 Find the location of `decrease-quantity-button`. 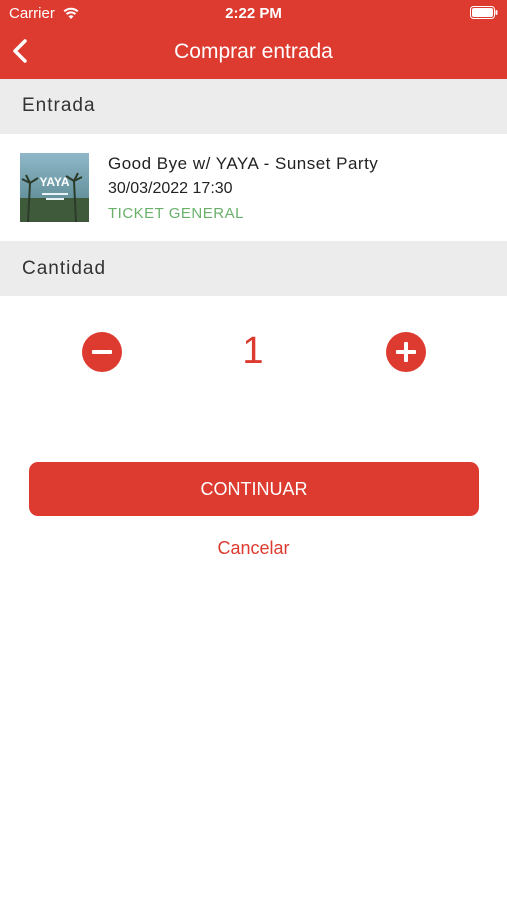

decrease-quantity-button is located at coordinates (102, 352).